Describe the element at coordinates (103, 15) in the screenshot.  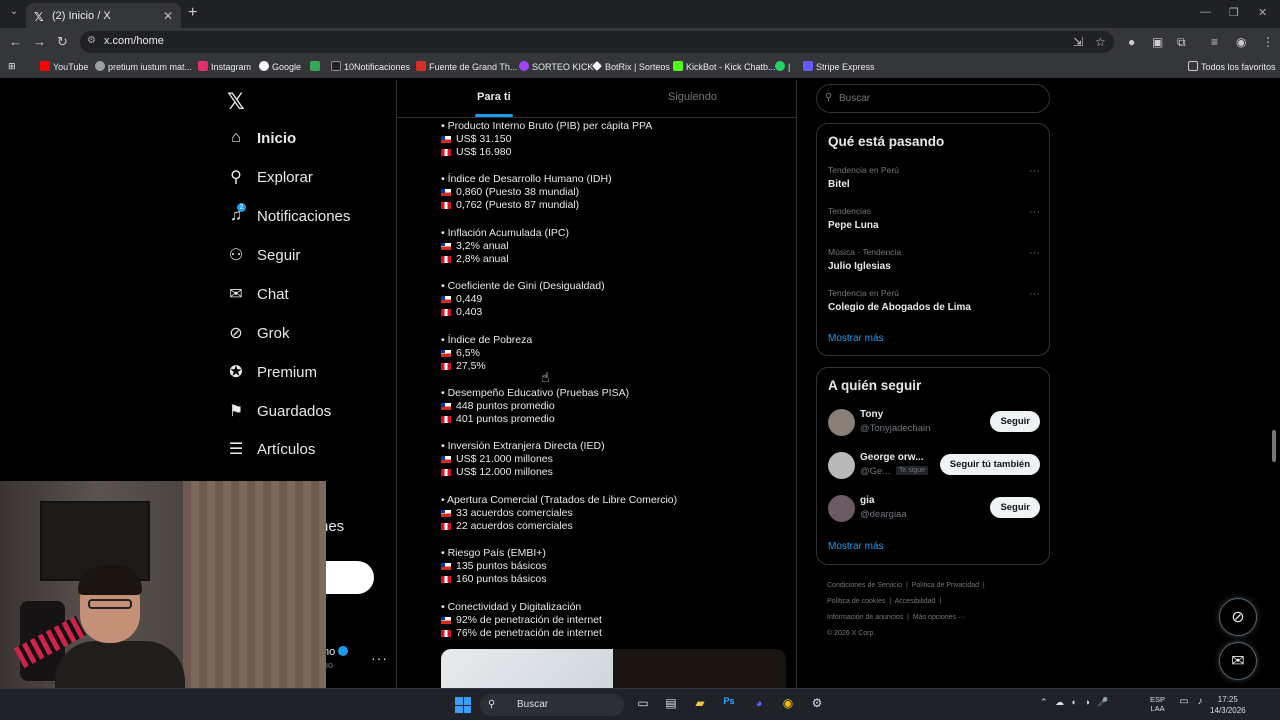
I see `browser-tab: 𝕏 (2) Inicio / X ✕` at that location.